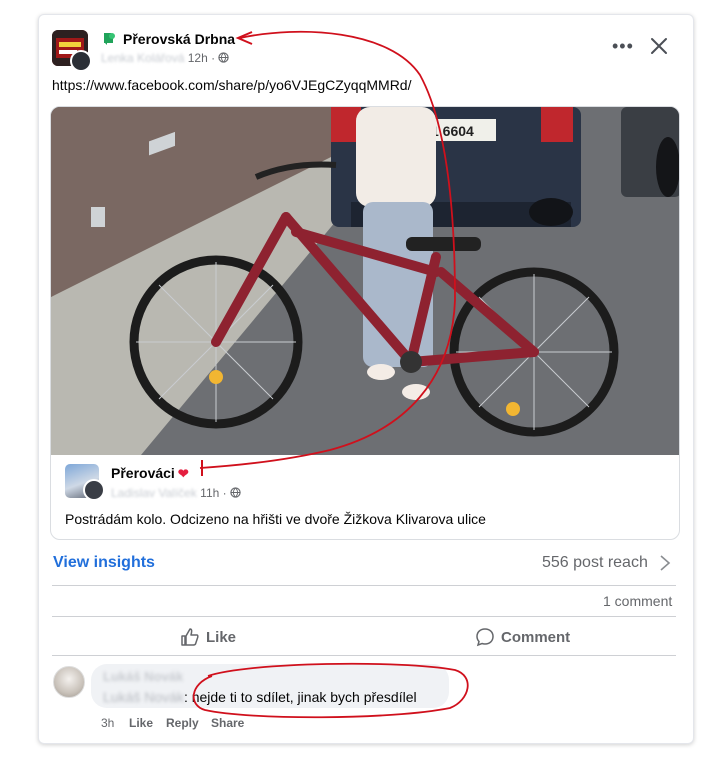  I want to click on shared-time: 11h ·, so click(213, 493).